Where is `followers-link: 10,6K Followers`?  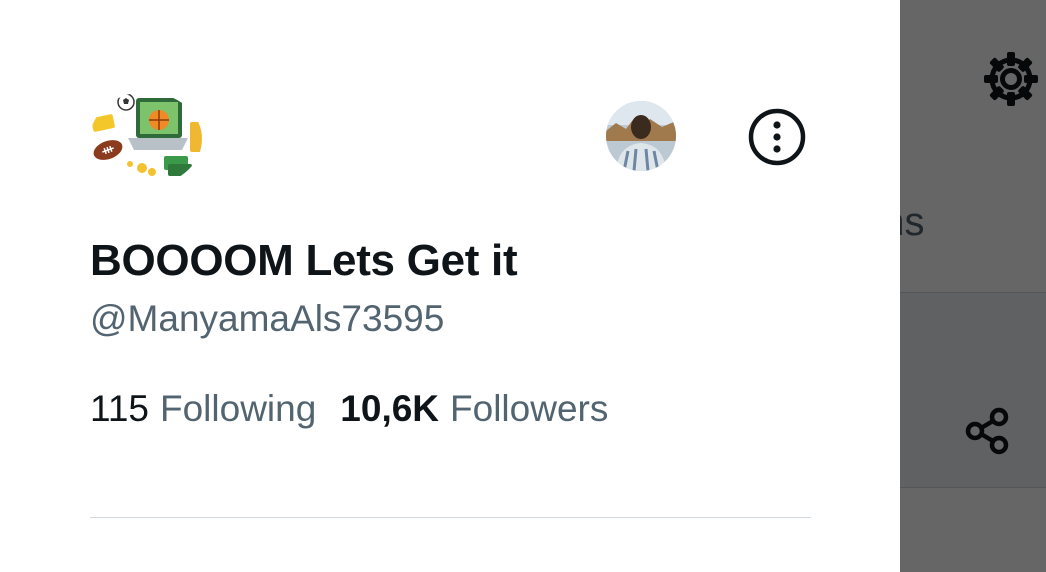 followers-link: 10,6K Followers is located at coordinates (474, 409).